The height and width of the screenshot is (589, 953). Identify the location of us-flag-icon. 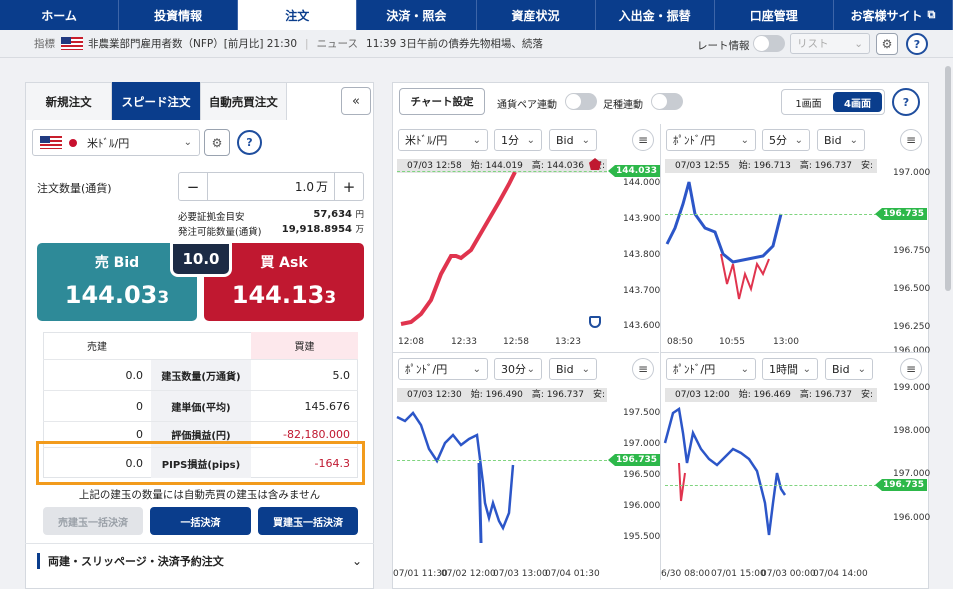
(72, 43).